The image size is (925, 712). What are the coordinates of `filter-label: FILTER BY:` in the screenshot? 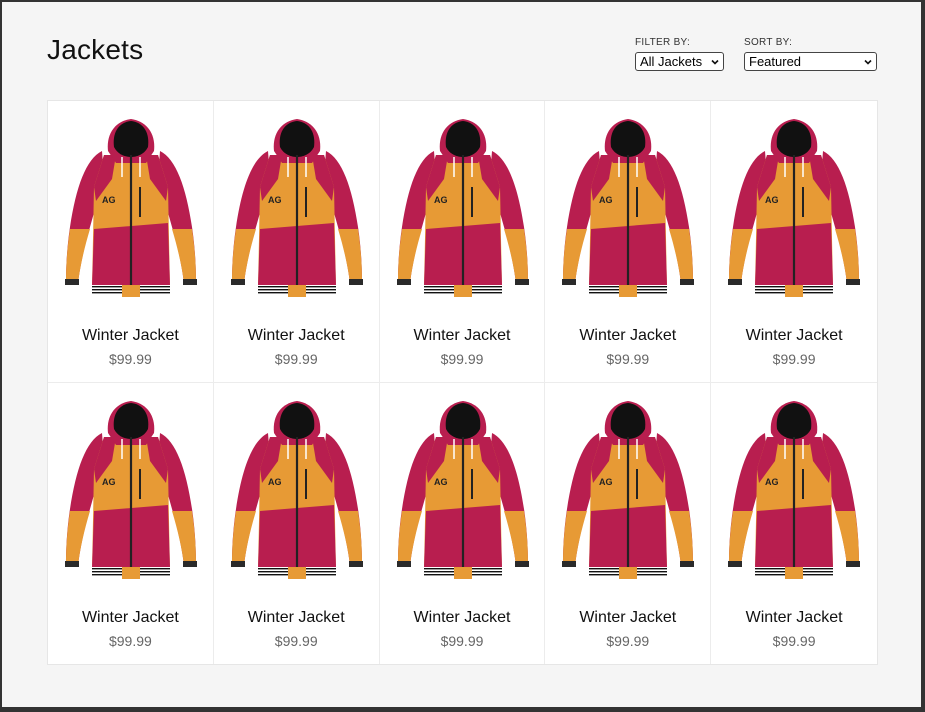 It's located at (663, 42).